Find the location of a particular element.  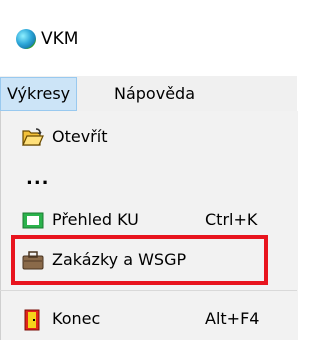

menu-item-shortcut: Ctrl+K is located at coordinates (231, 219).